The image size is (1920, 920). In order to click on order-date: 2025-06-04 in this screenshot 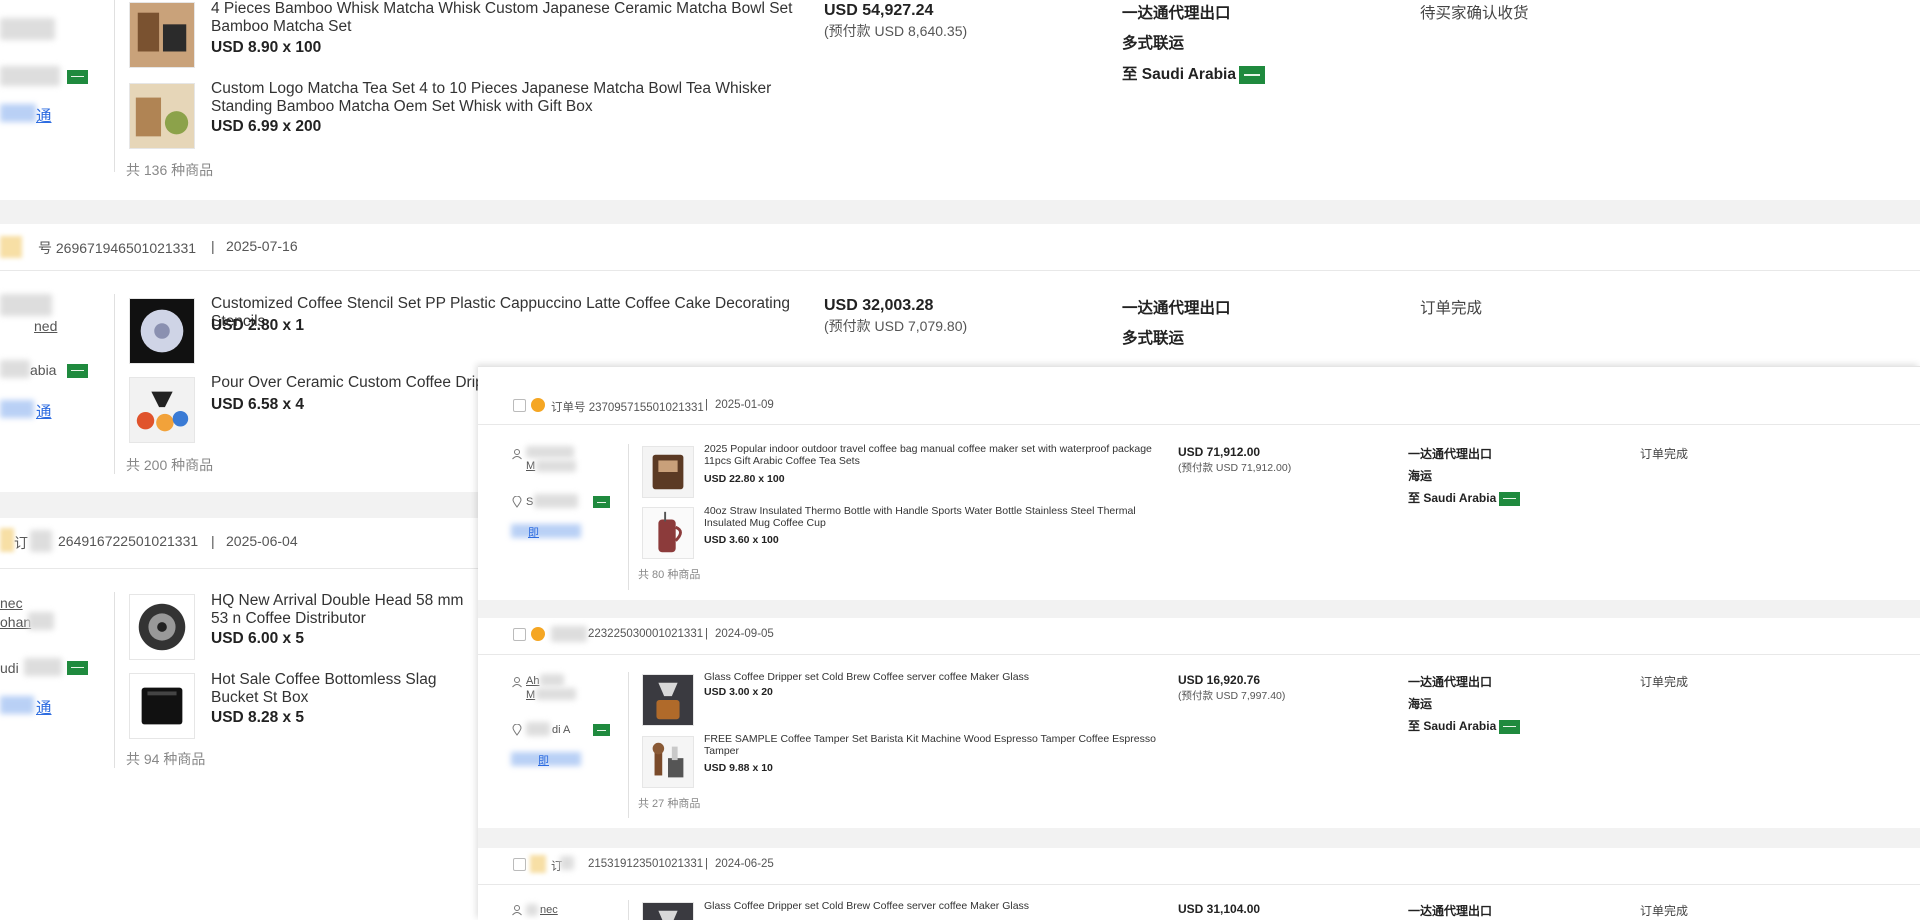, I will do `click(262, 541)`.